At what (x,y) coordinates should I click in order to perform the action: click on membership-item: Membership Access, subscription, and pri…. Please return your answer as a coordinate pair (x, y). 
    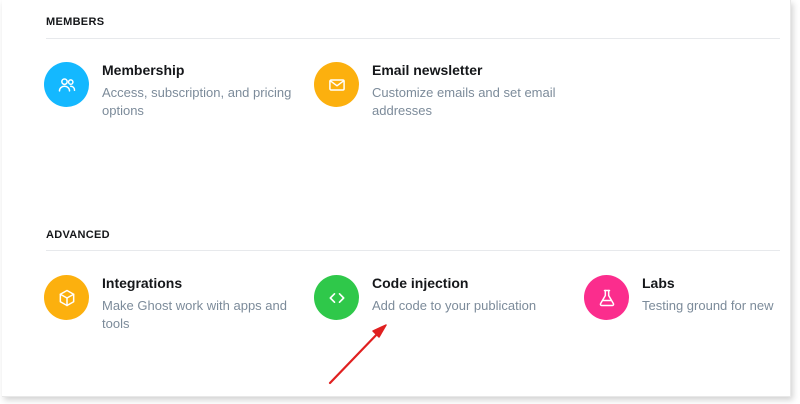
    Looking at the image, I should click on (169, 97).